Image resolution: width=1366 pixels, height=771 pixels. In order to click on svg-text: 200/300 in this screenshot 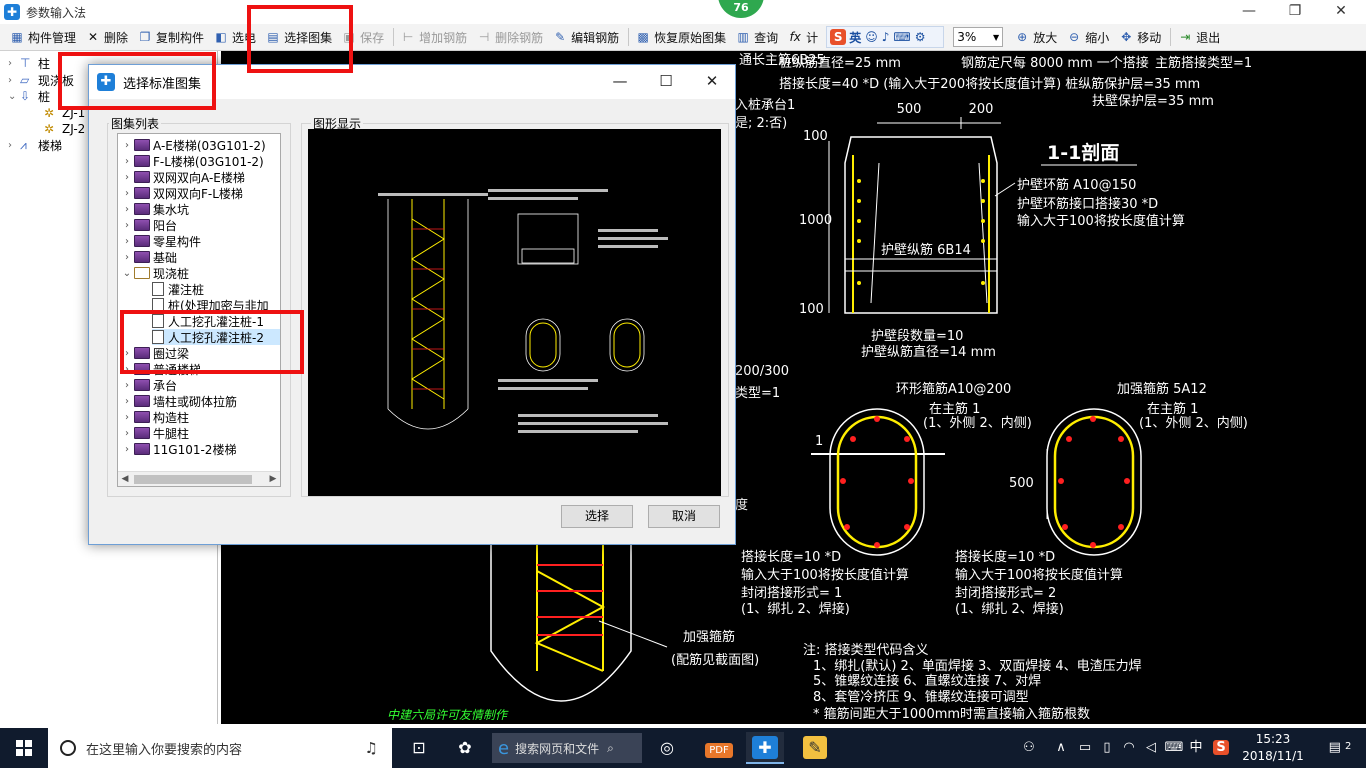, I will do `click(762, 371)`.